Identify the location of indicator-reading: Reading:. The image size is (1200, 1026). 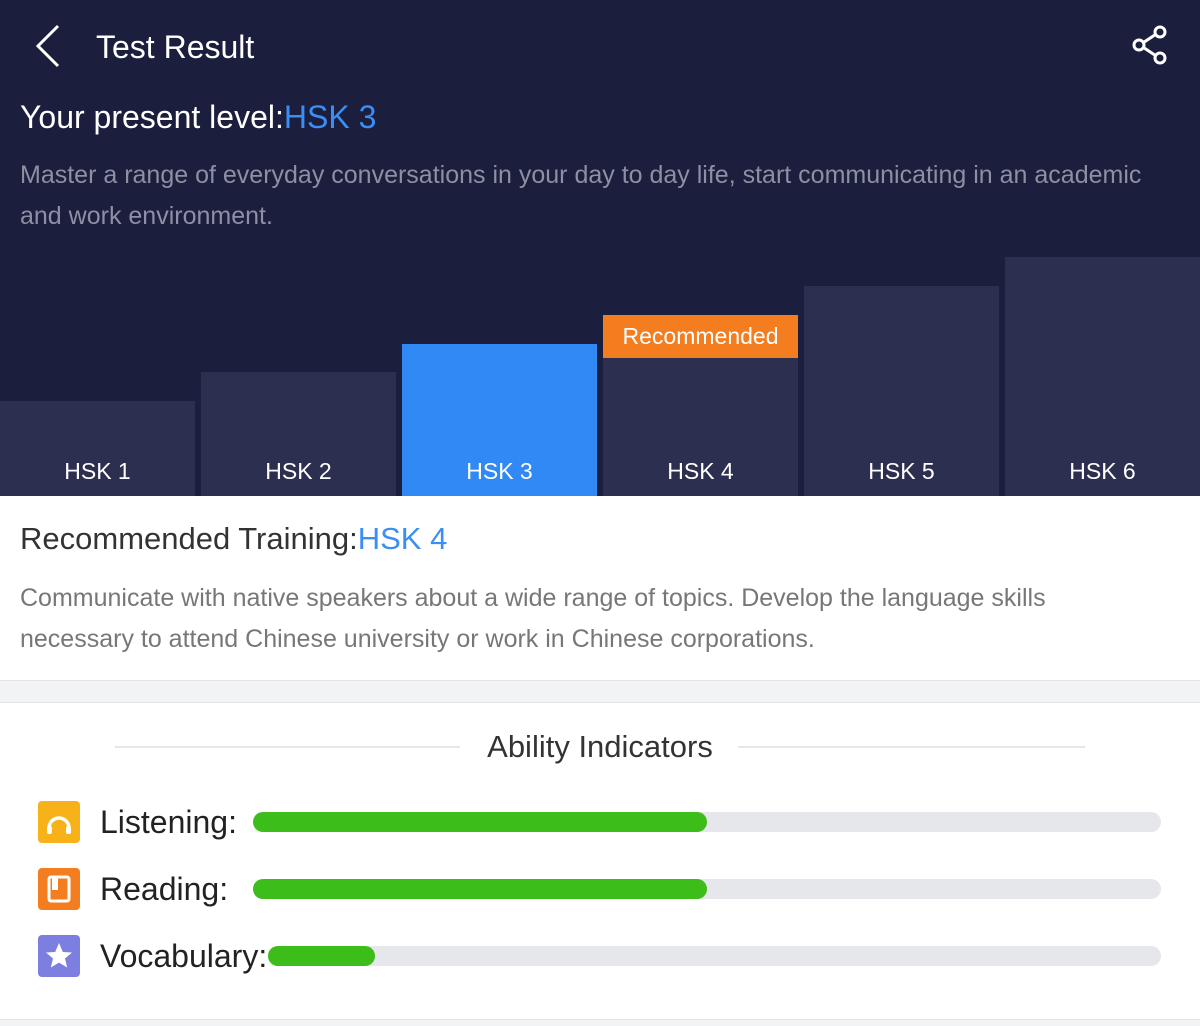
(600, 889).